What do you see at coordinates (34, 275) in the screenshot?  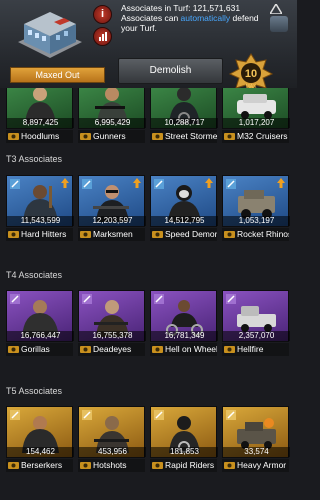 I see `section-title-t4: T4 Associates` at bounding box center [34, 275].